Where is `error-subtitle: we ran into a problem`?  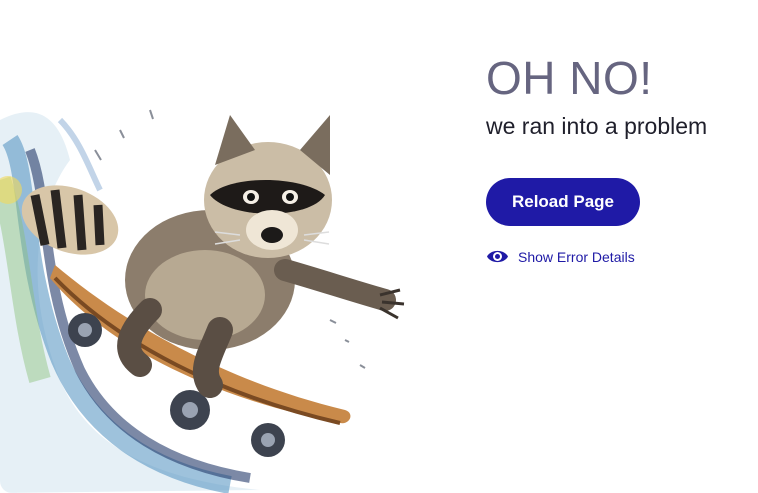 error-subtitle: we ran into a problem is located at coordinates (597, 126).